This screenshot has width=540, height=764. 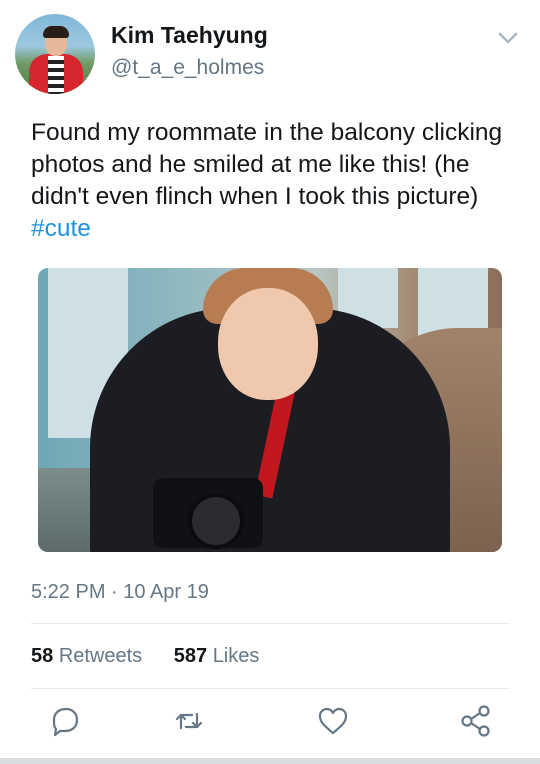 I want to click on share-icon, so click(x=476, y=721).